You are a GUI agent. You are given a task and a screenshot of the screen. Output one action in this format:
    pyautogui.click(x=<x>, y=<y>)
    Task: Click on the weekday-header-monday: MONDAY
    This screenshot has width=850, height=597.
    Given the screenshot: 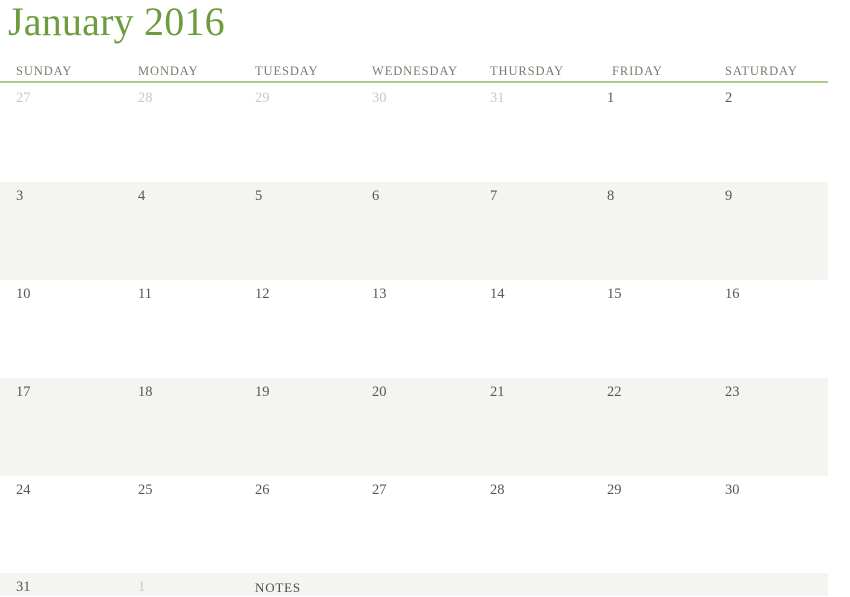 What is the action you would take?
    pyautogui.click(x=168, y=71)
    